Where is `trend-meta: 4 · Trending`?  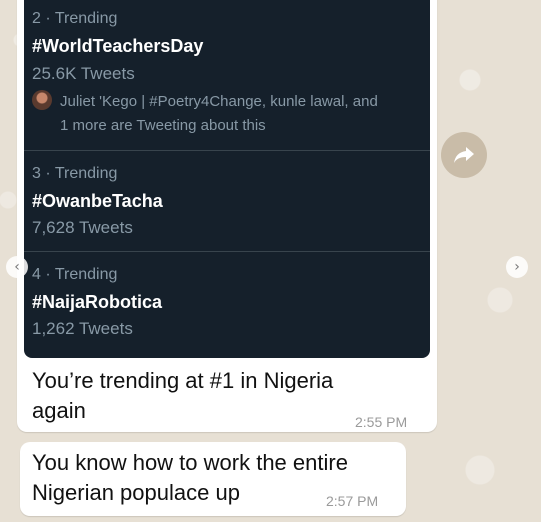 trend-meta: 4 · Trending is located at coordinates (75, 274).